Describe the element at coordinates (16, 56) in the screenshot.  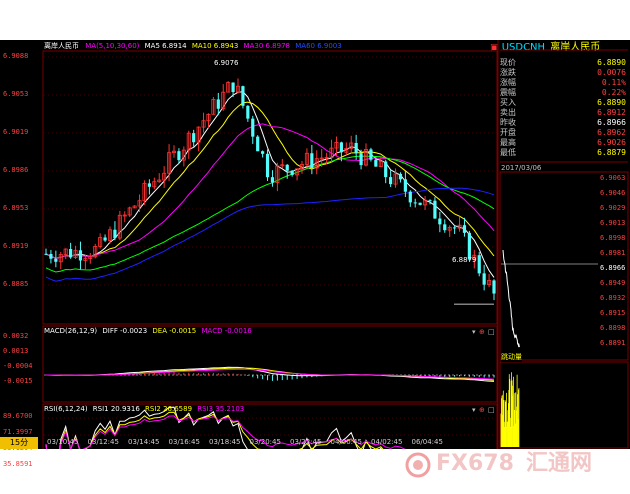
I see `price-axis-tick: 6.9088` at that location.